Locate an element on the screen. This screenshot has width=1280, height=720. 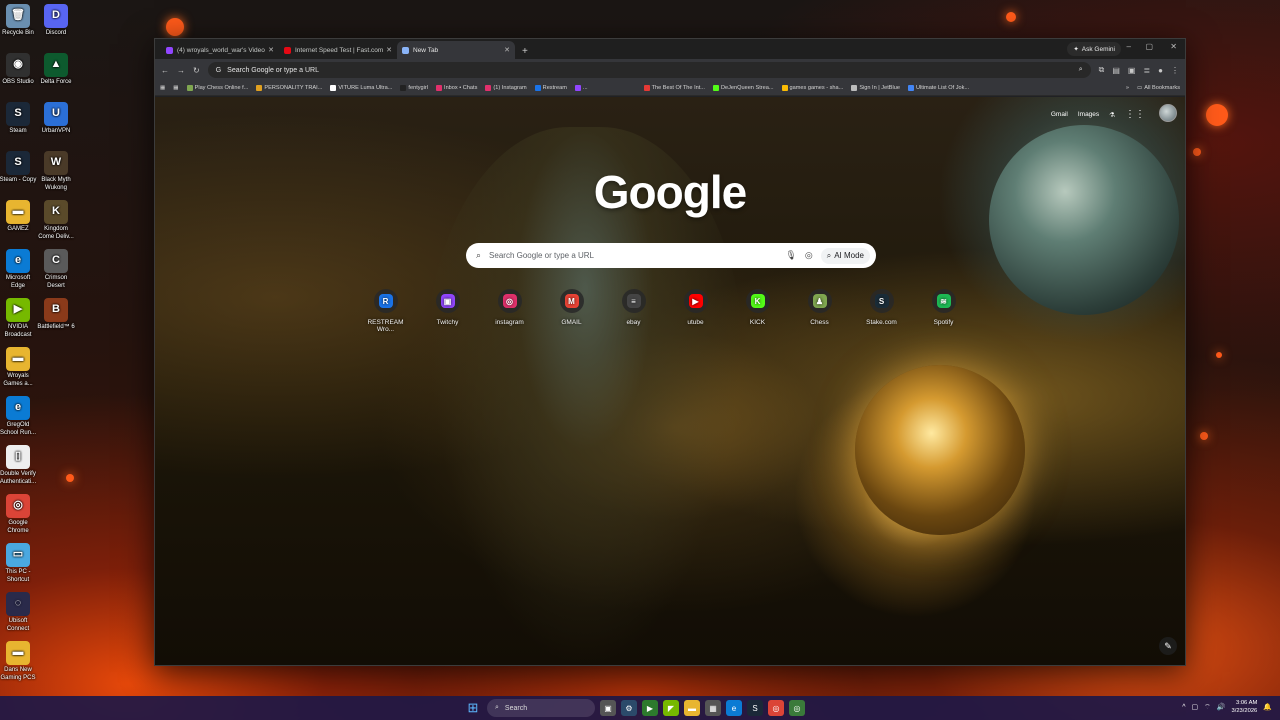
new-tab-button: + is located at coordinates (525, 52).